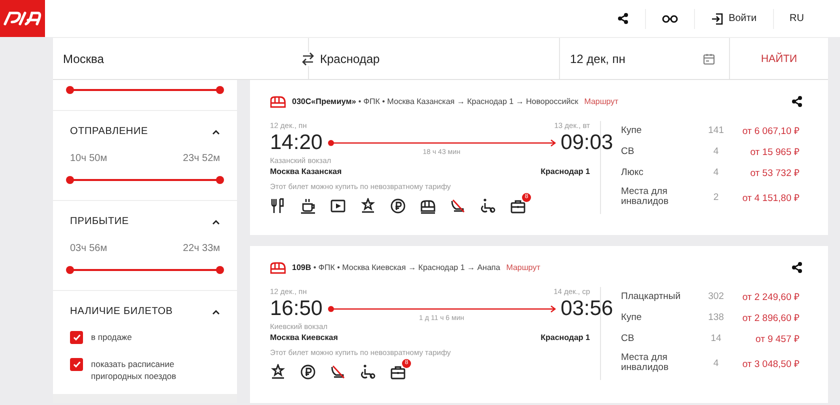  I want to click on arrival-time: 09:03, so click(587, 143).